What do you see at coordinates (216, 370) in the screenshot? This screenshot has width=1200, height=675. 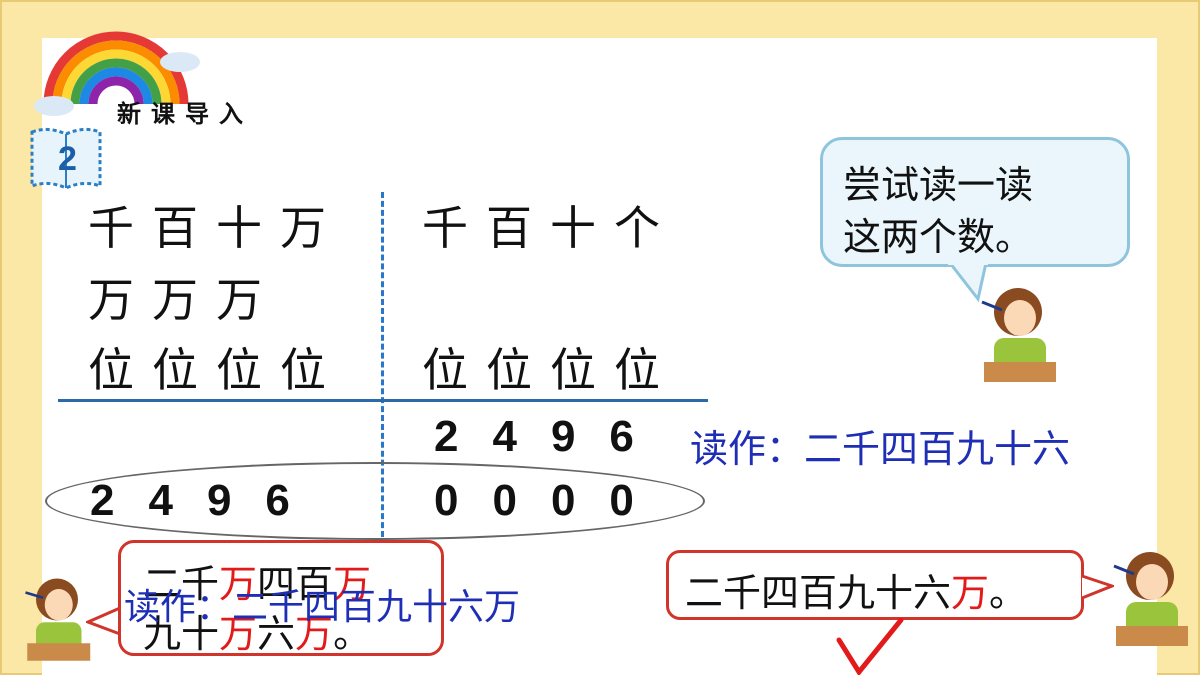 I see `left-header-row3: 位位位位` at bounding box center [216, 370].